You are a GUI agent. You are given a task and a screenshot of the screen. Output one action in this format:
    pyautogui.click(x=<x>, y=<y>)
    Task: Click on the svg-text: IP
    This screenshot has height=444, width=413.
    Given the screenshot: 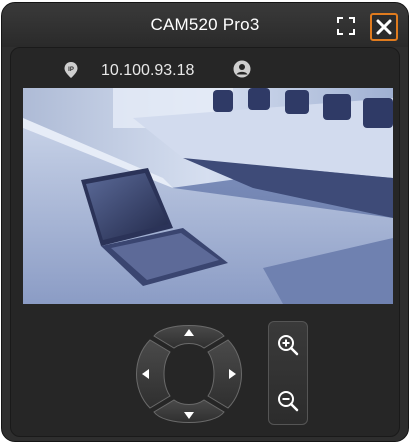 What is the action you would take?
    pyautogui.click(x=71, y=70)
    